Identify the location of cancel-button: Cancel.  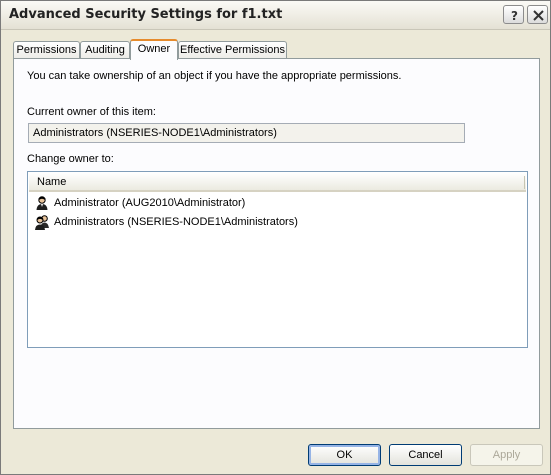
(425, 455).